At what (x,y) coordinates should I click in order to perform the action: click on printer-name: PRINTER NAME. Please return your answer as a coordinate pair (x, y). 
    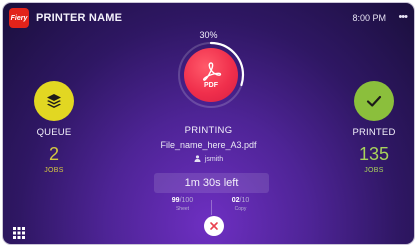
    Looking at the image, I should click on (79, 18).